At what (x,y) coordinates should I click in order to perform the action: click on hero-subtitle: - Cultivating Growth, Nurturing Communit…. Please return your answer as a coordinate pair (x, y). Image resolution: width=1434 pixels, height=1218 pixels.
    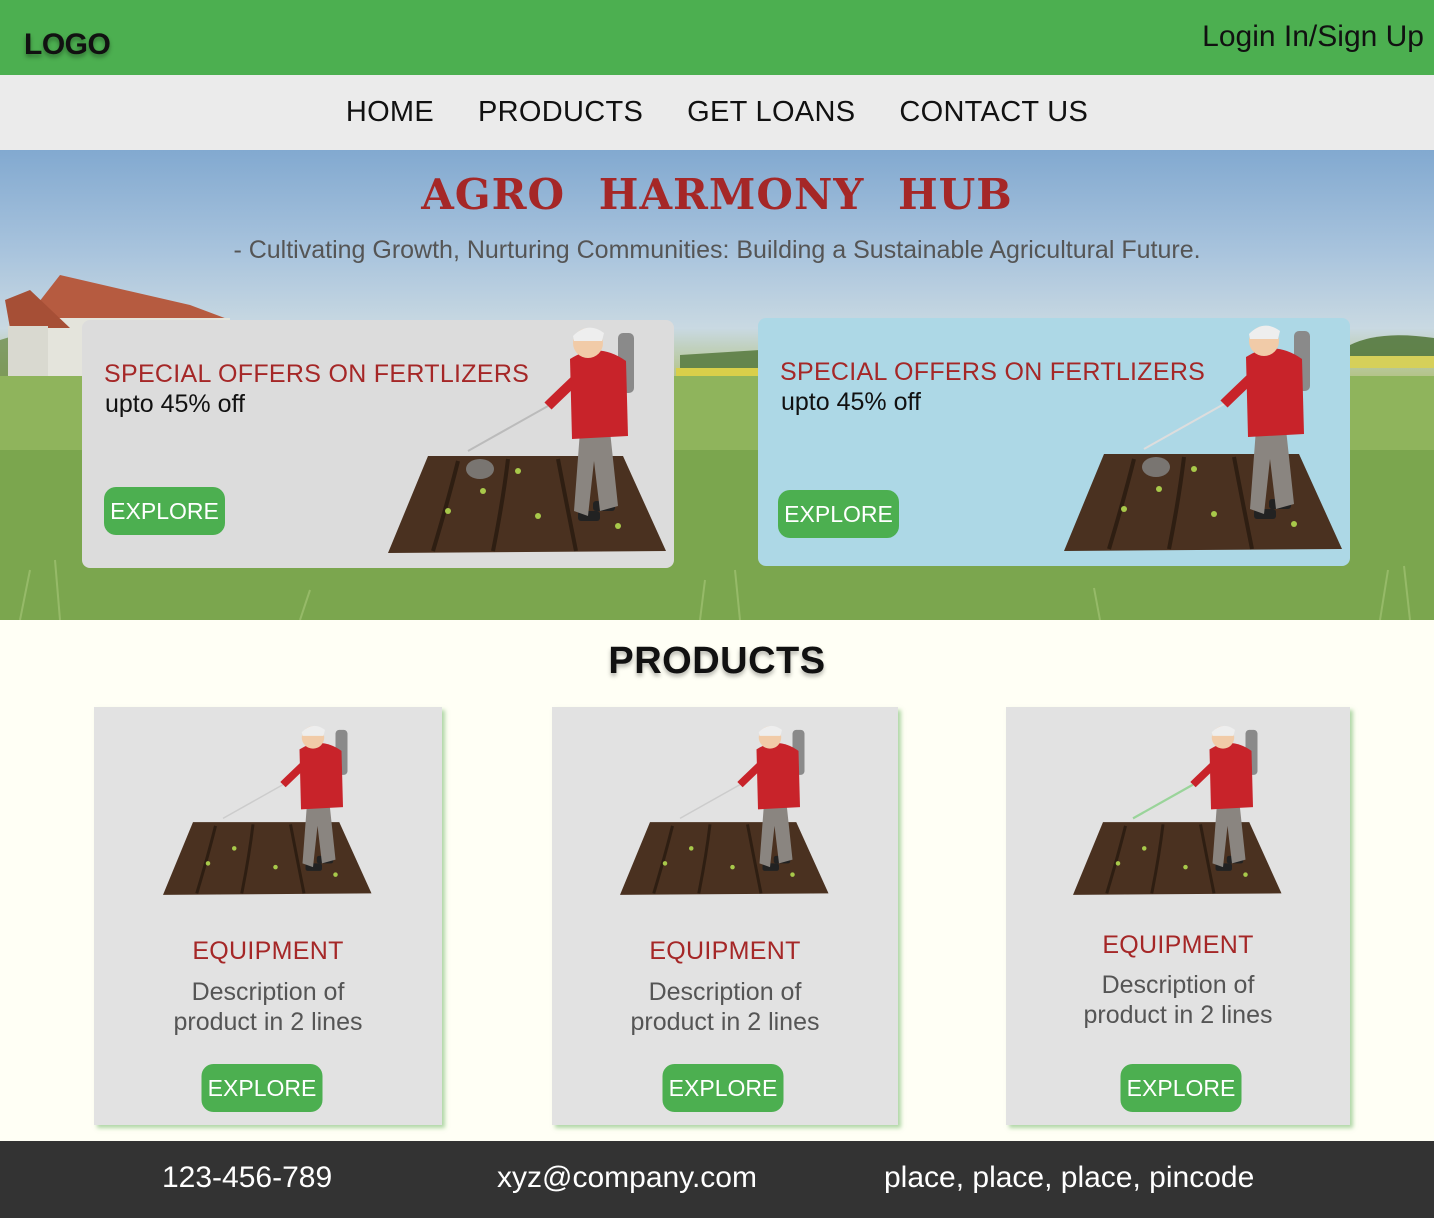
    Looking at the image, I should click on (717, 250).